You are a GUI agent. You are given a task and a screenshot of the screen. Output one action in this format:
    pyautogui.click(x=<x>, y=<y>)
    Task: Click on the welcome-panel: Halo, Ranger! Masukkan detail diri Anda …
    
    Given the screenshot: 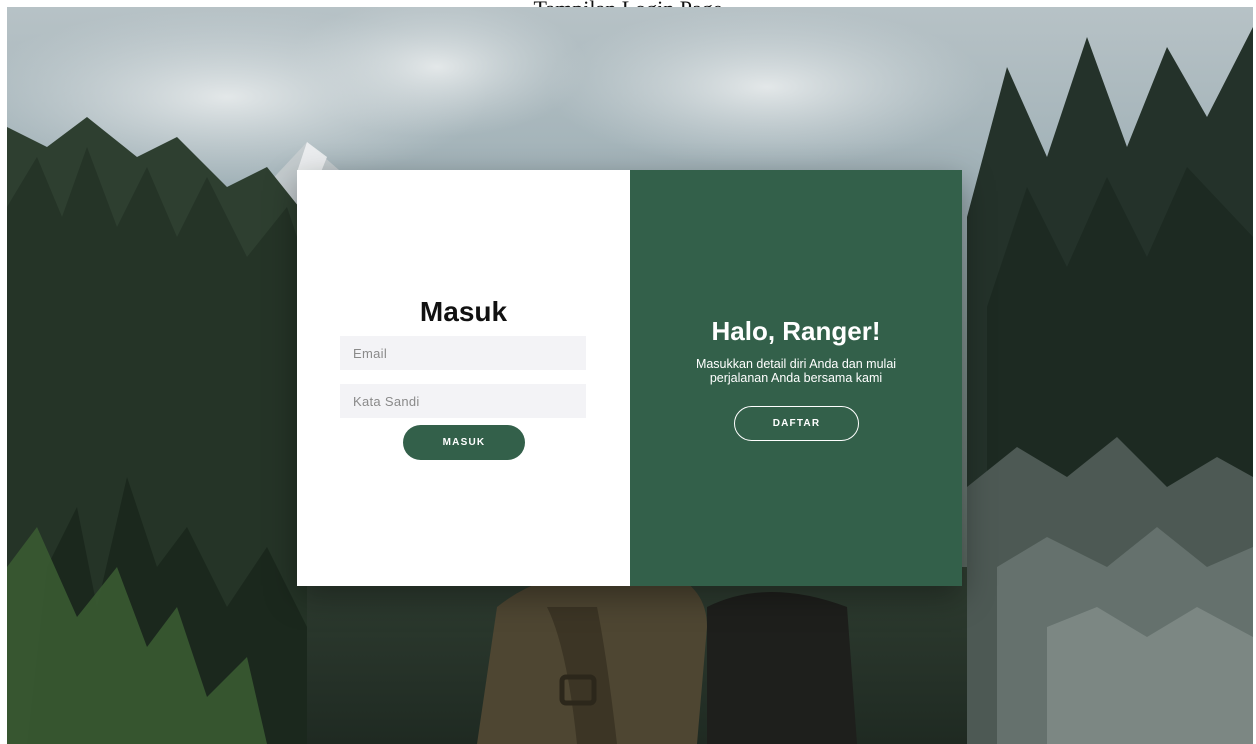 What is the action you would take?
    pyautogui.click(x=796, y=378)
    